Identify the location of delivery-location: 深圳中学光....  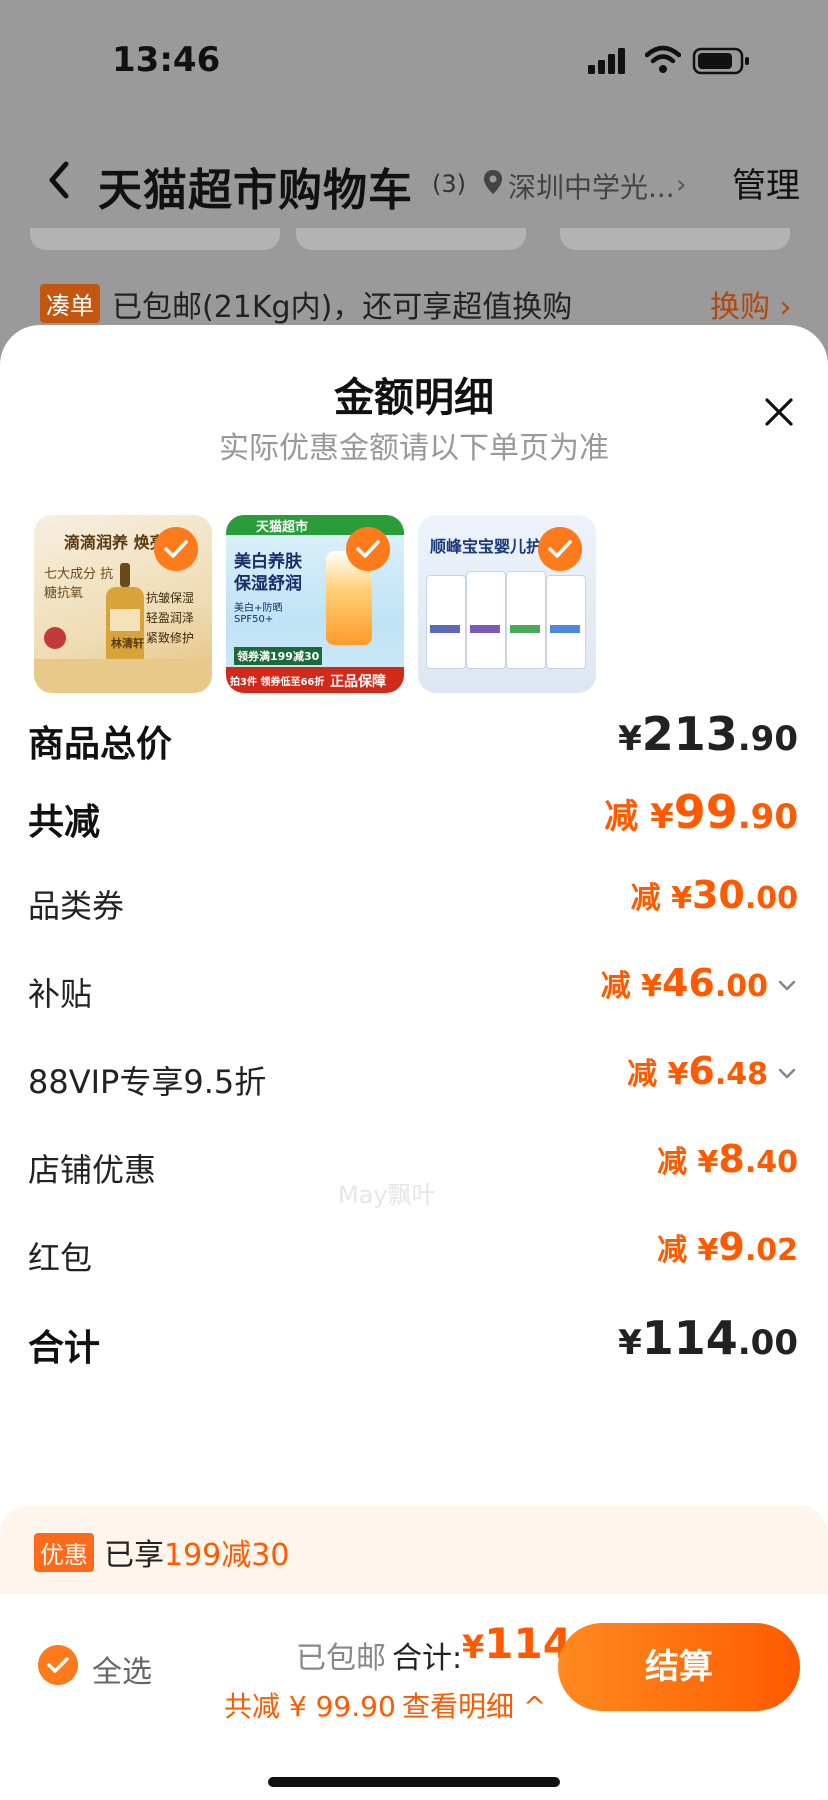
(591, 186).